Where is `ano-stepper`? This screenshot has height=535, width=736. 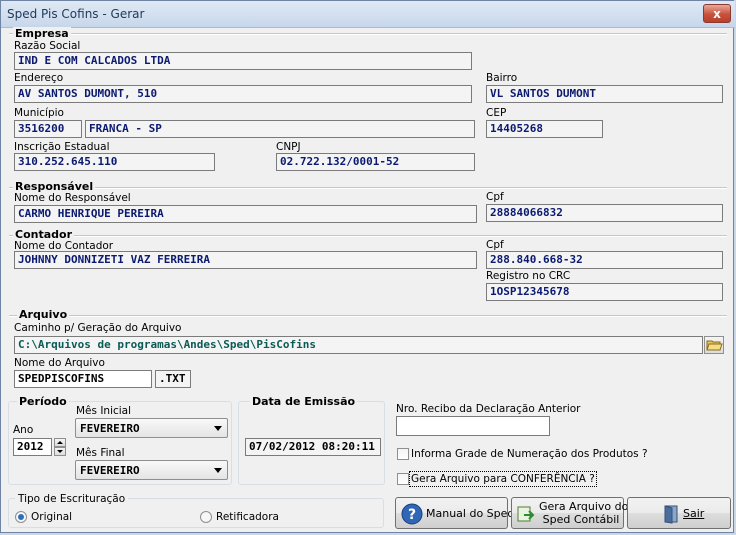 ano-stepper is located at coordinates (60, 447).